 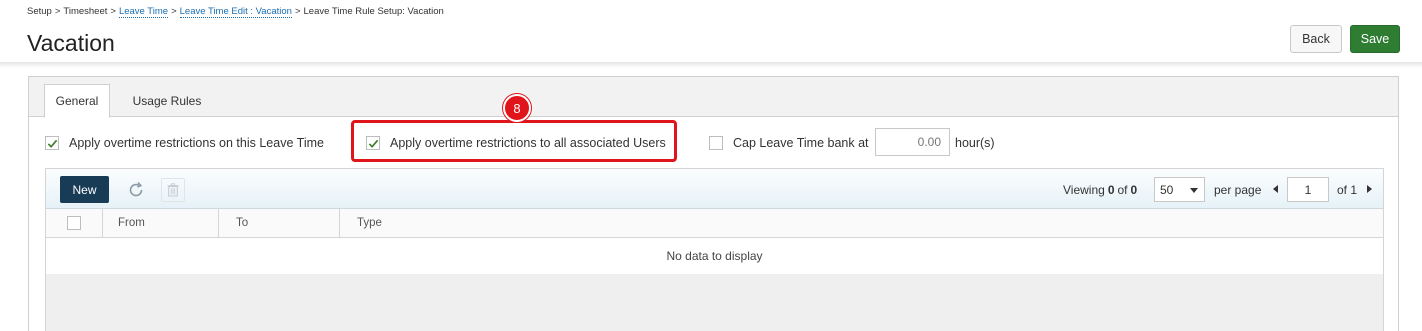 I want to click on refresh-icon, so click(x=136, y=190).